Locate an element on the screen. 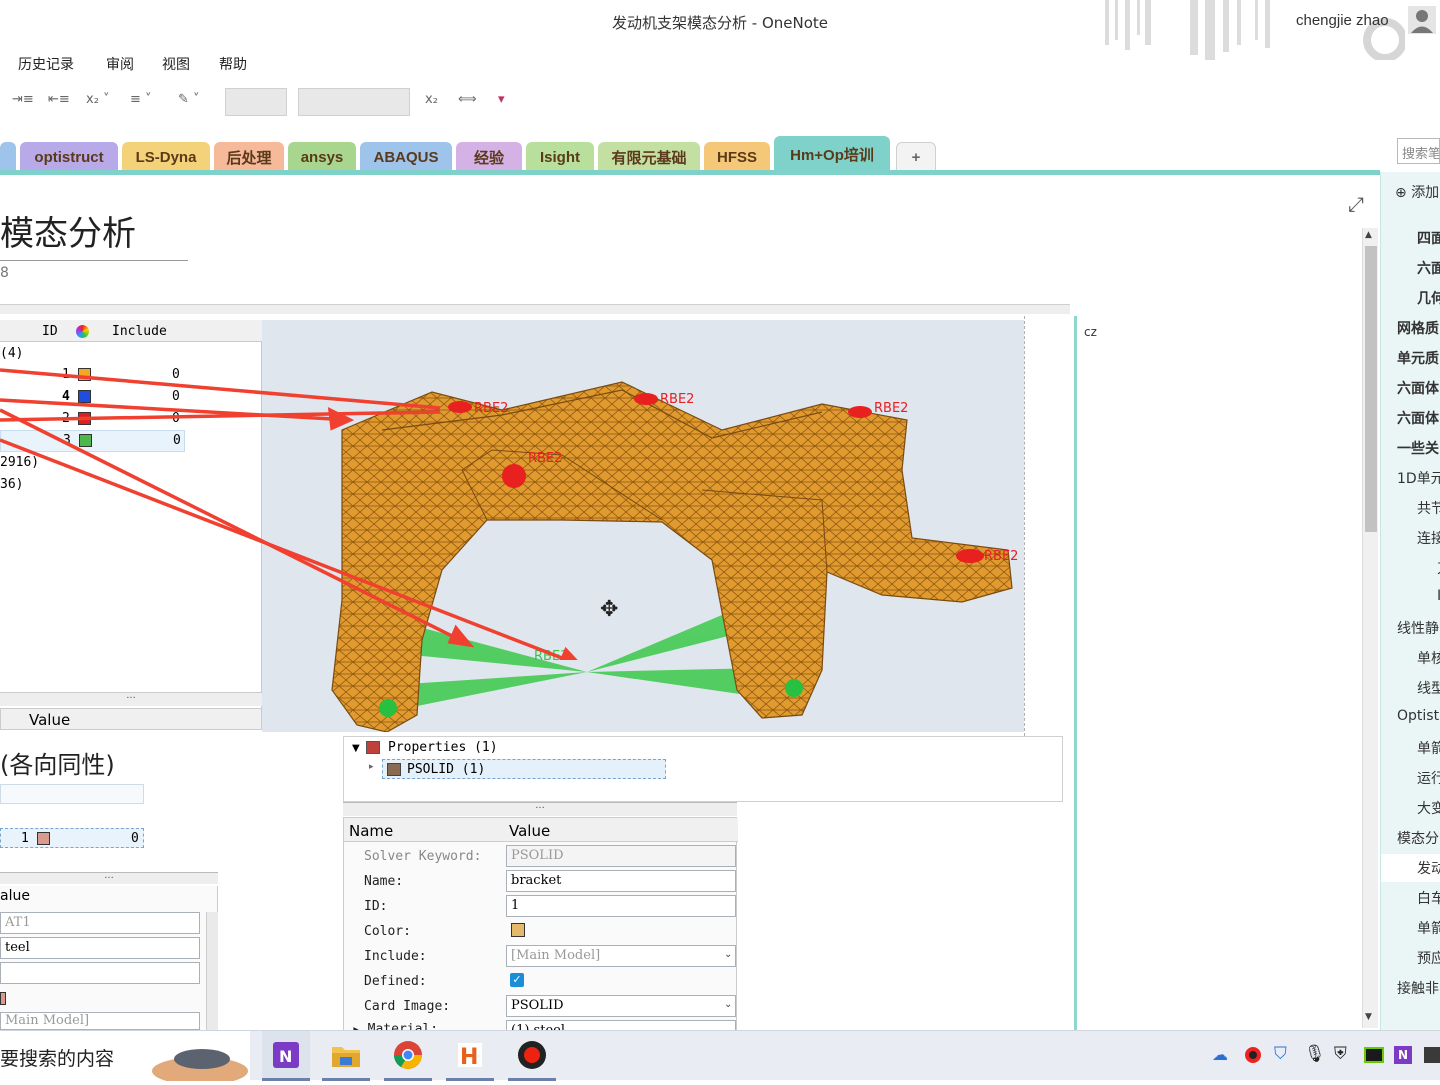 This screenshot has width=1440, height=1085. page-item: 运行 is located at coordinates (1428, 778).